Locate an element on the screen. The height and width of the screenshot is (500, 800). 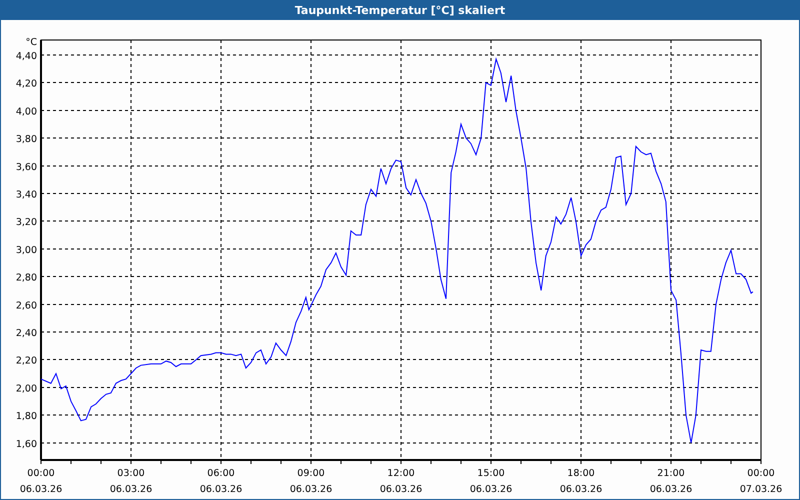
y-tick-label: 4,40 is located at coordinates (26, 56).